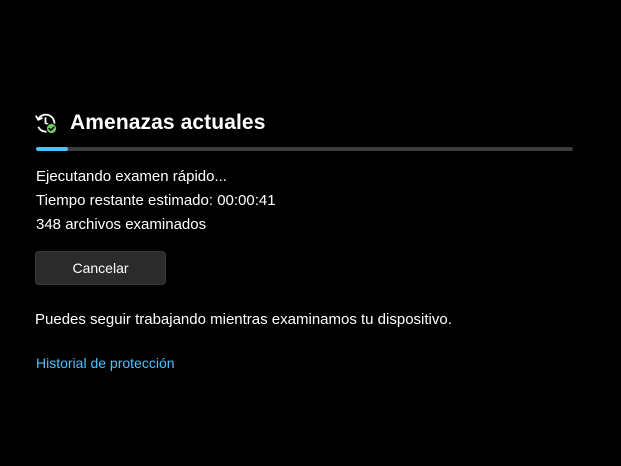  I want to click on section-header: Amenazas actuales, so click(149, 123).